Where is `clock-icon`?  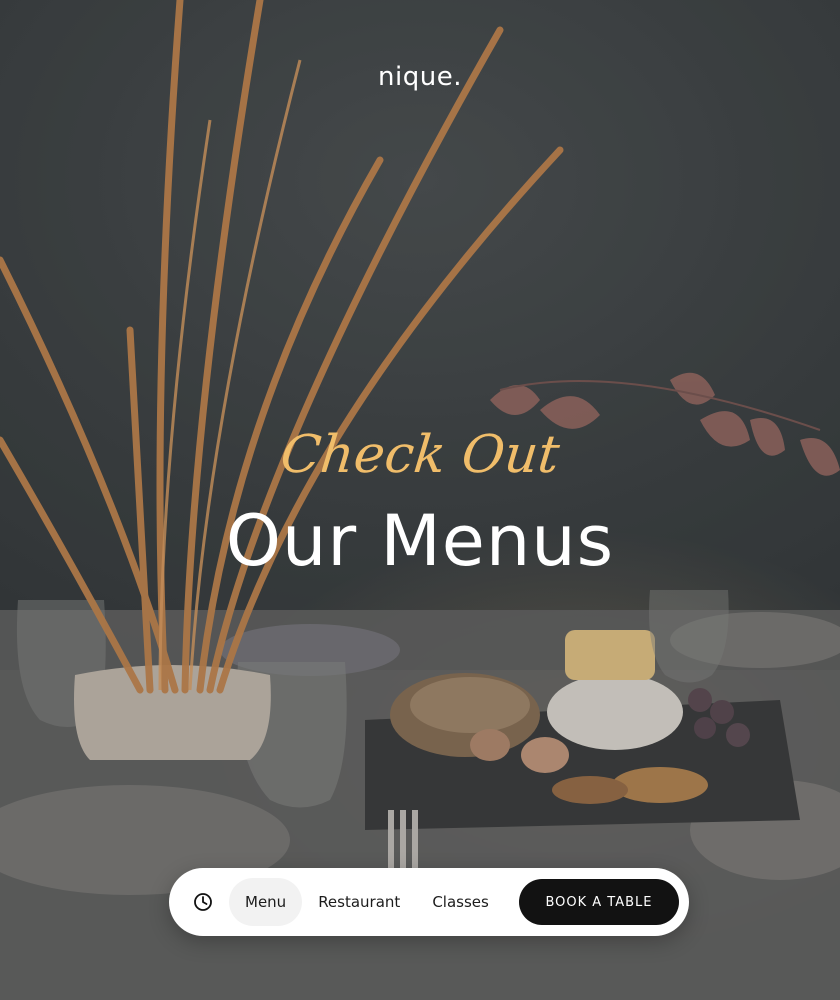 clock-icon is located at coordinates (203, 902).